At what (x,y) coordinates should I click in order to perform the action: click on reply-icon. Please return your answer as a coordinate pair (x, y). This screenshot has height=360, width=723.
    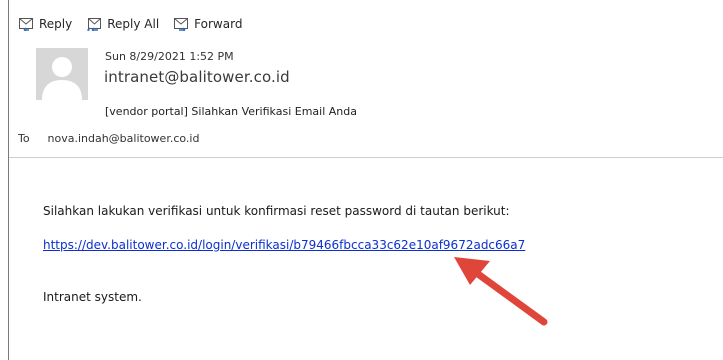
    Looking at the image, I should click on (26, 24).